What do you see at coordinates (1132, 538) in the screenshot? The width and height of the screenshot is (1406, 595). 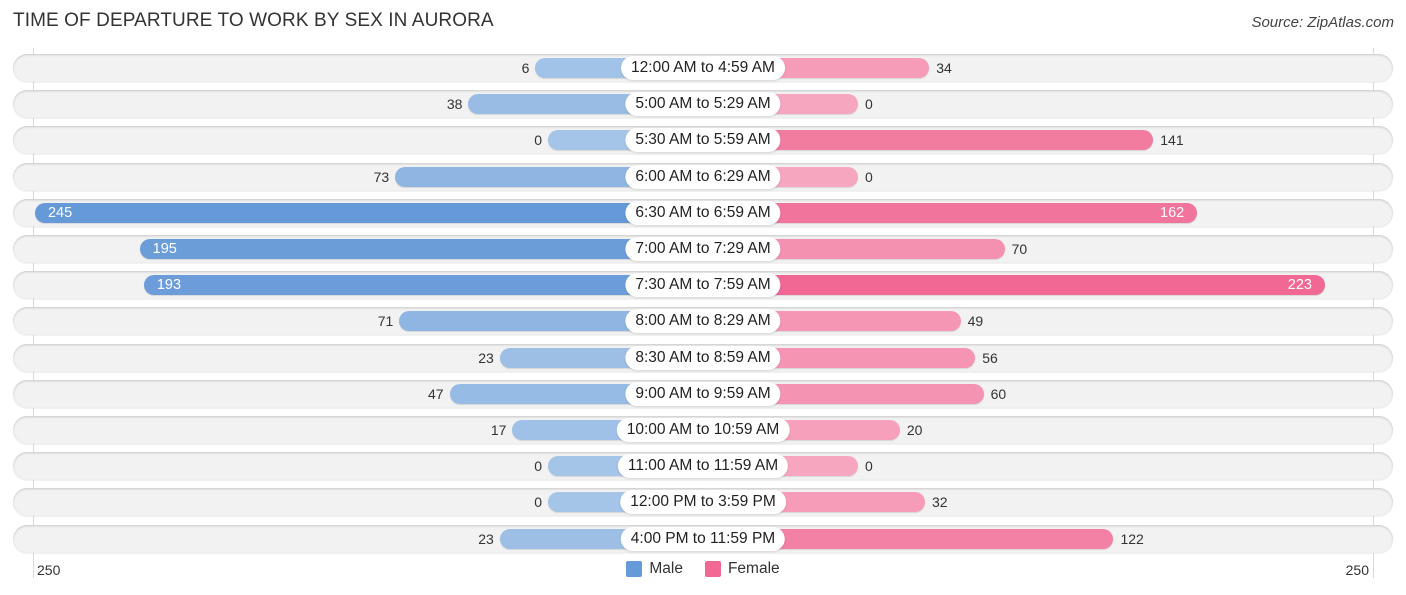 I see `female-value-label: 122` at bounding box center [1132, 538].